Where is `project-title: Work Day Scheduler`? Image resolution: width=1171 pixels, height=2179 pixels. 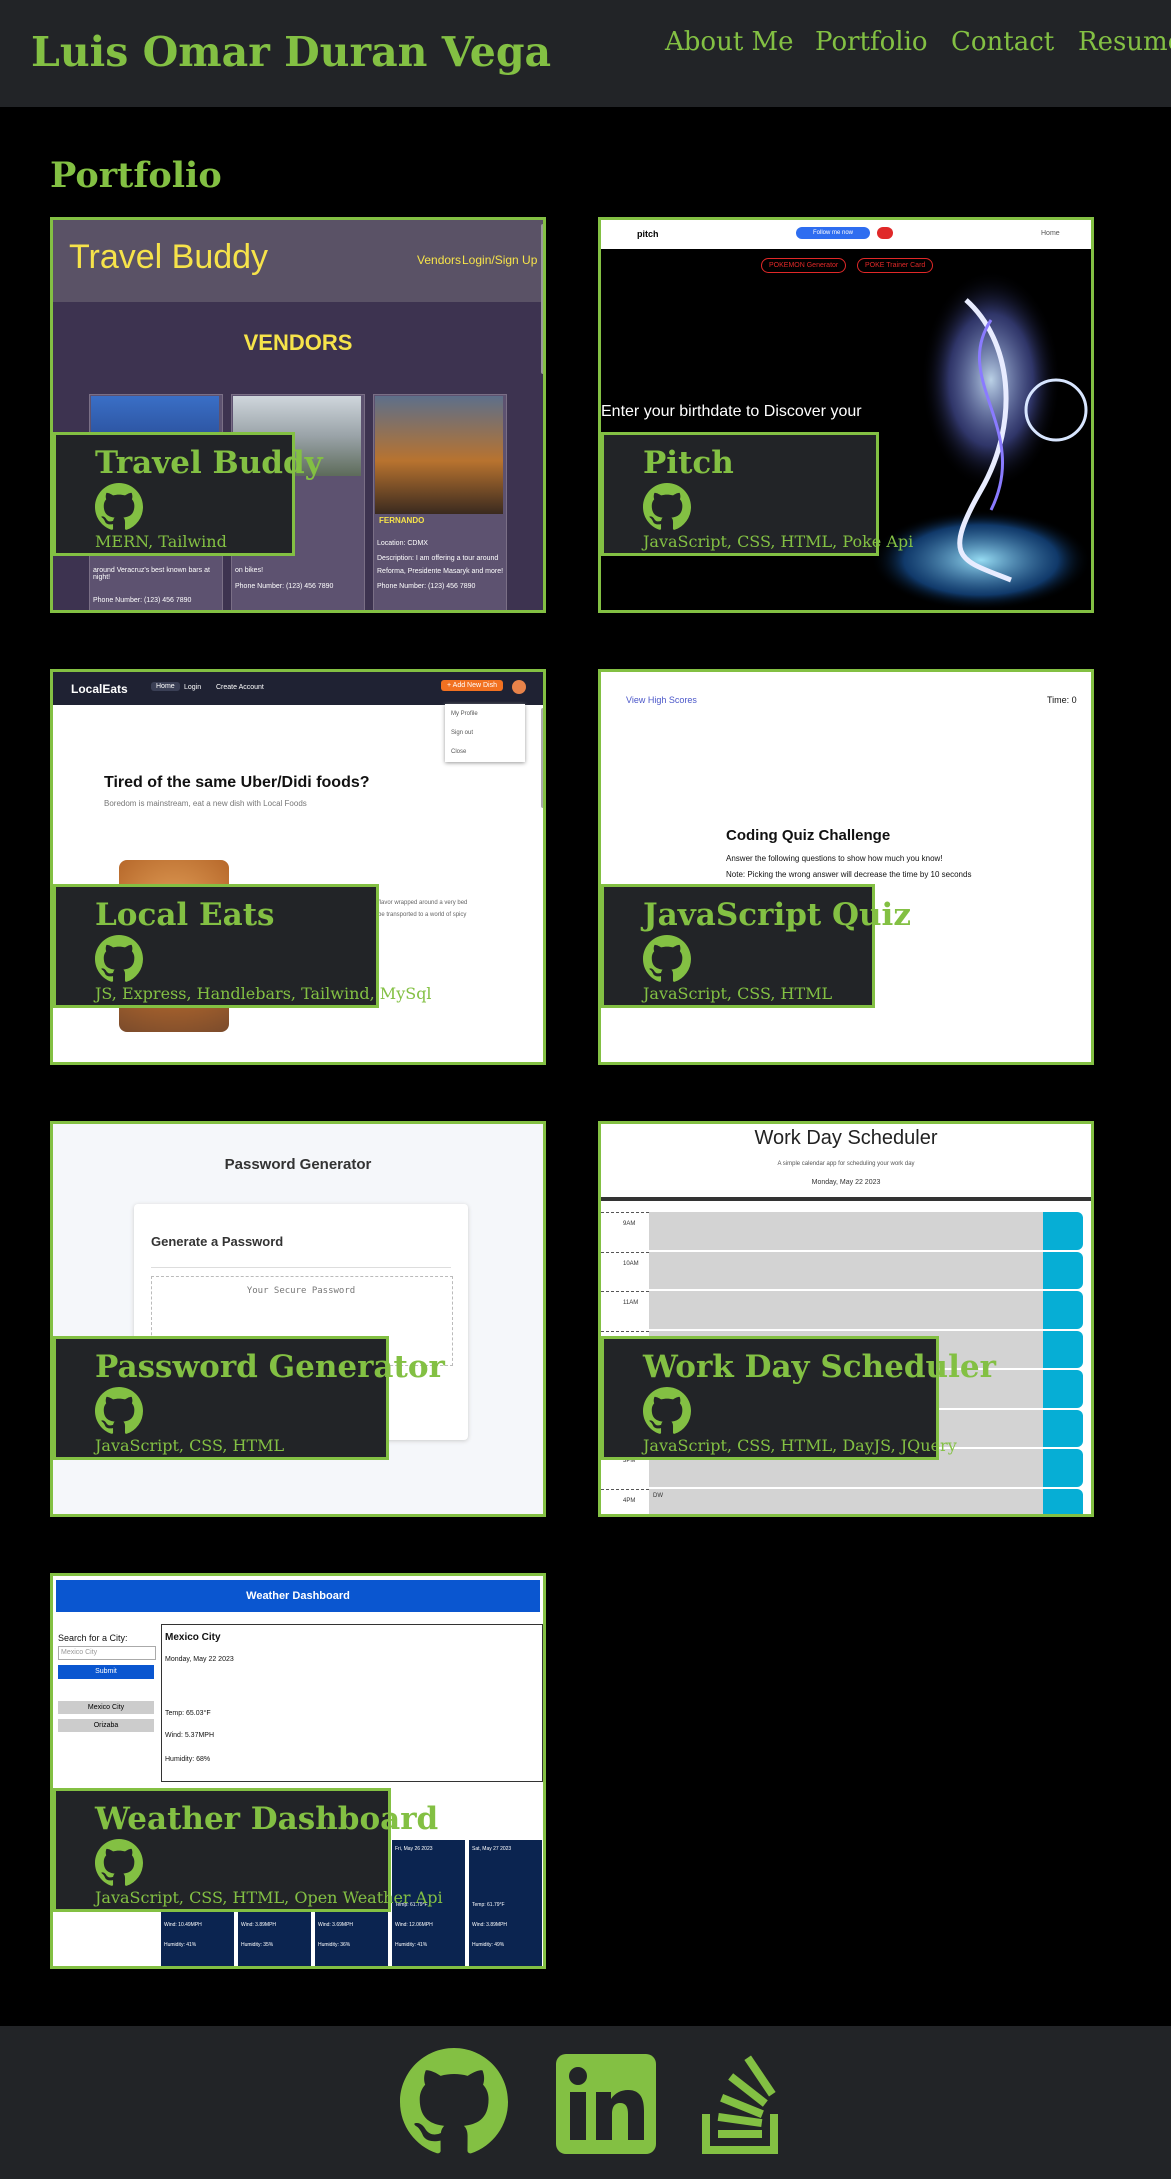
project-title: Work Day Scheduler is located at coordinates (819, 1367).